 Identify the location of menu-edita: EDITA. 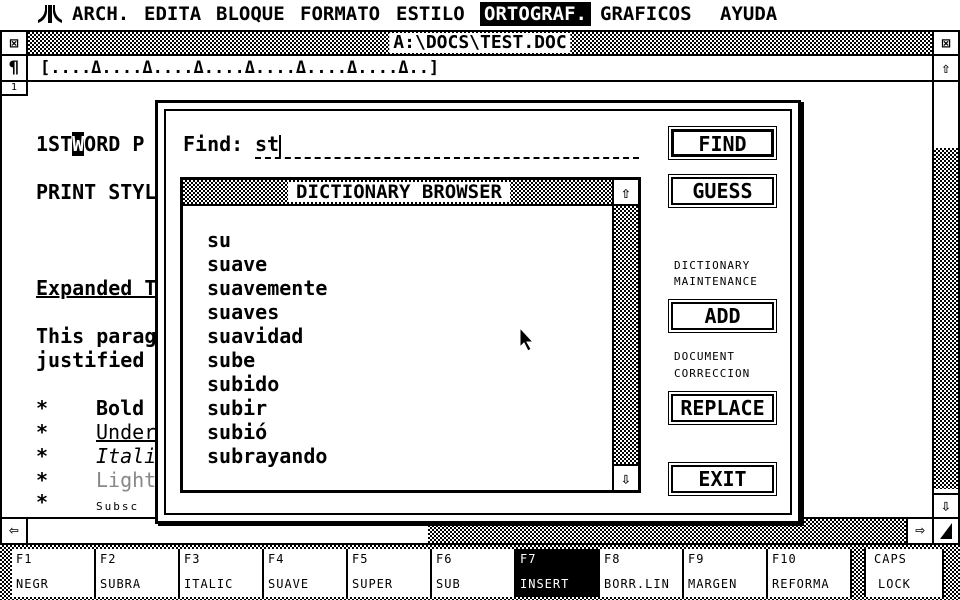
(172, 14).